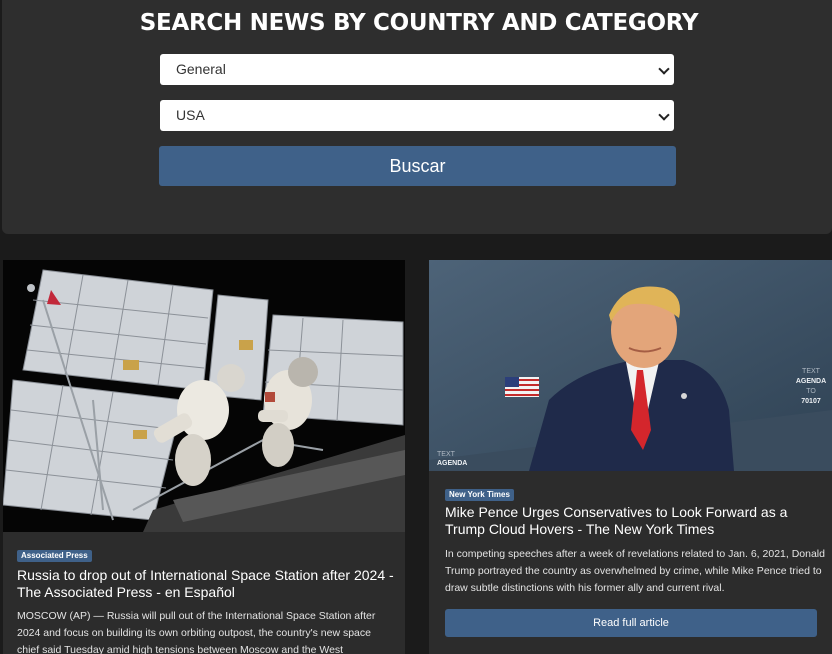  I want to click on backdrop-text-line: AGENDA, so click(811, 381).